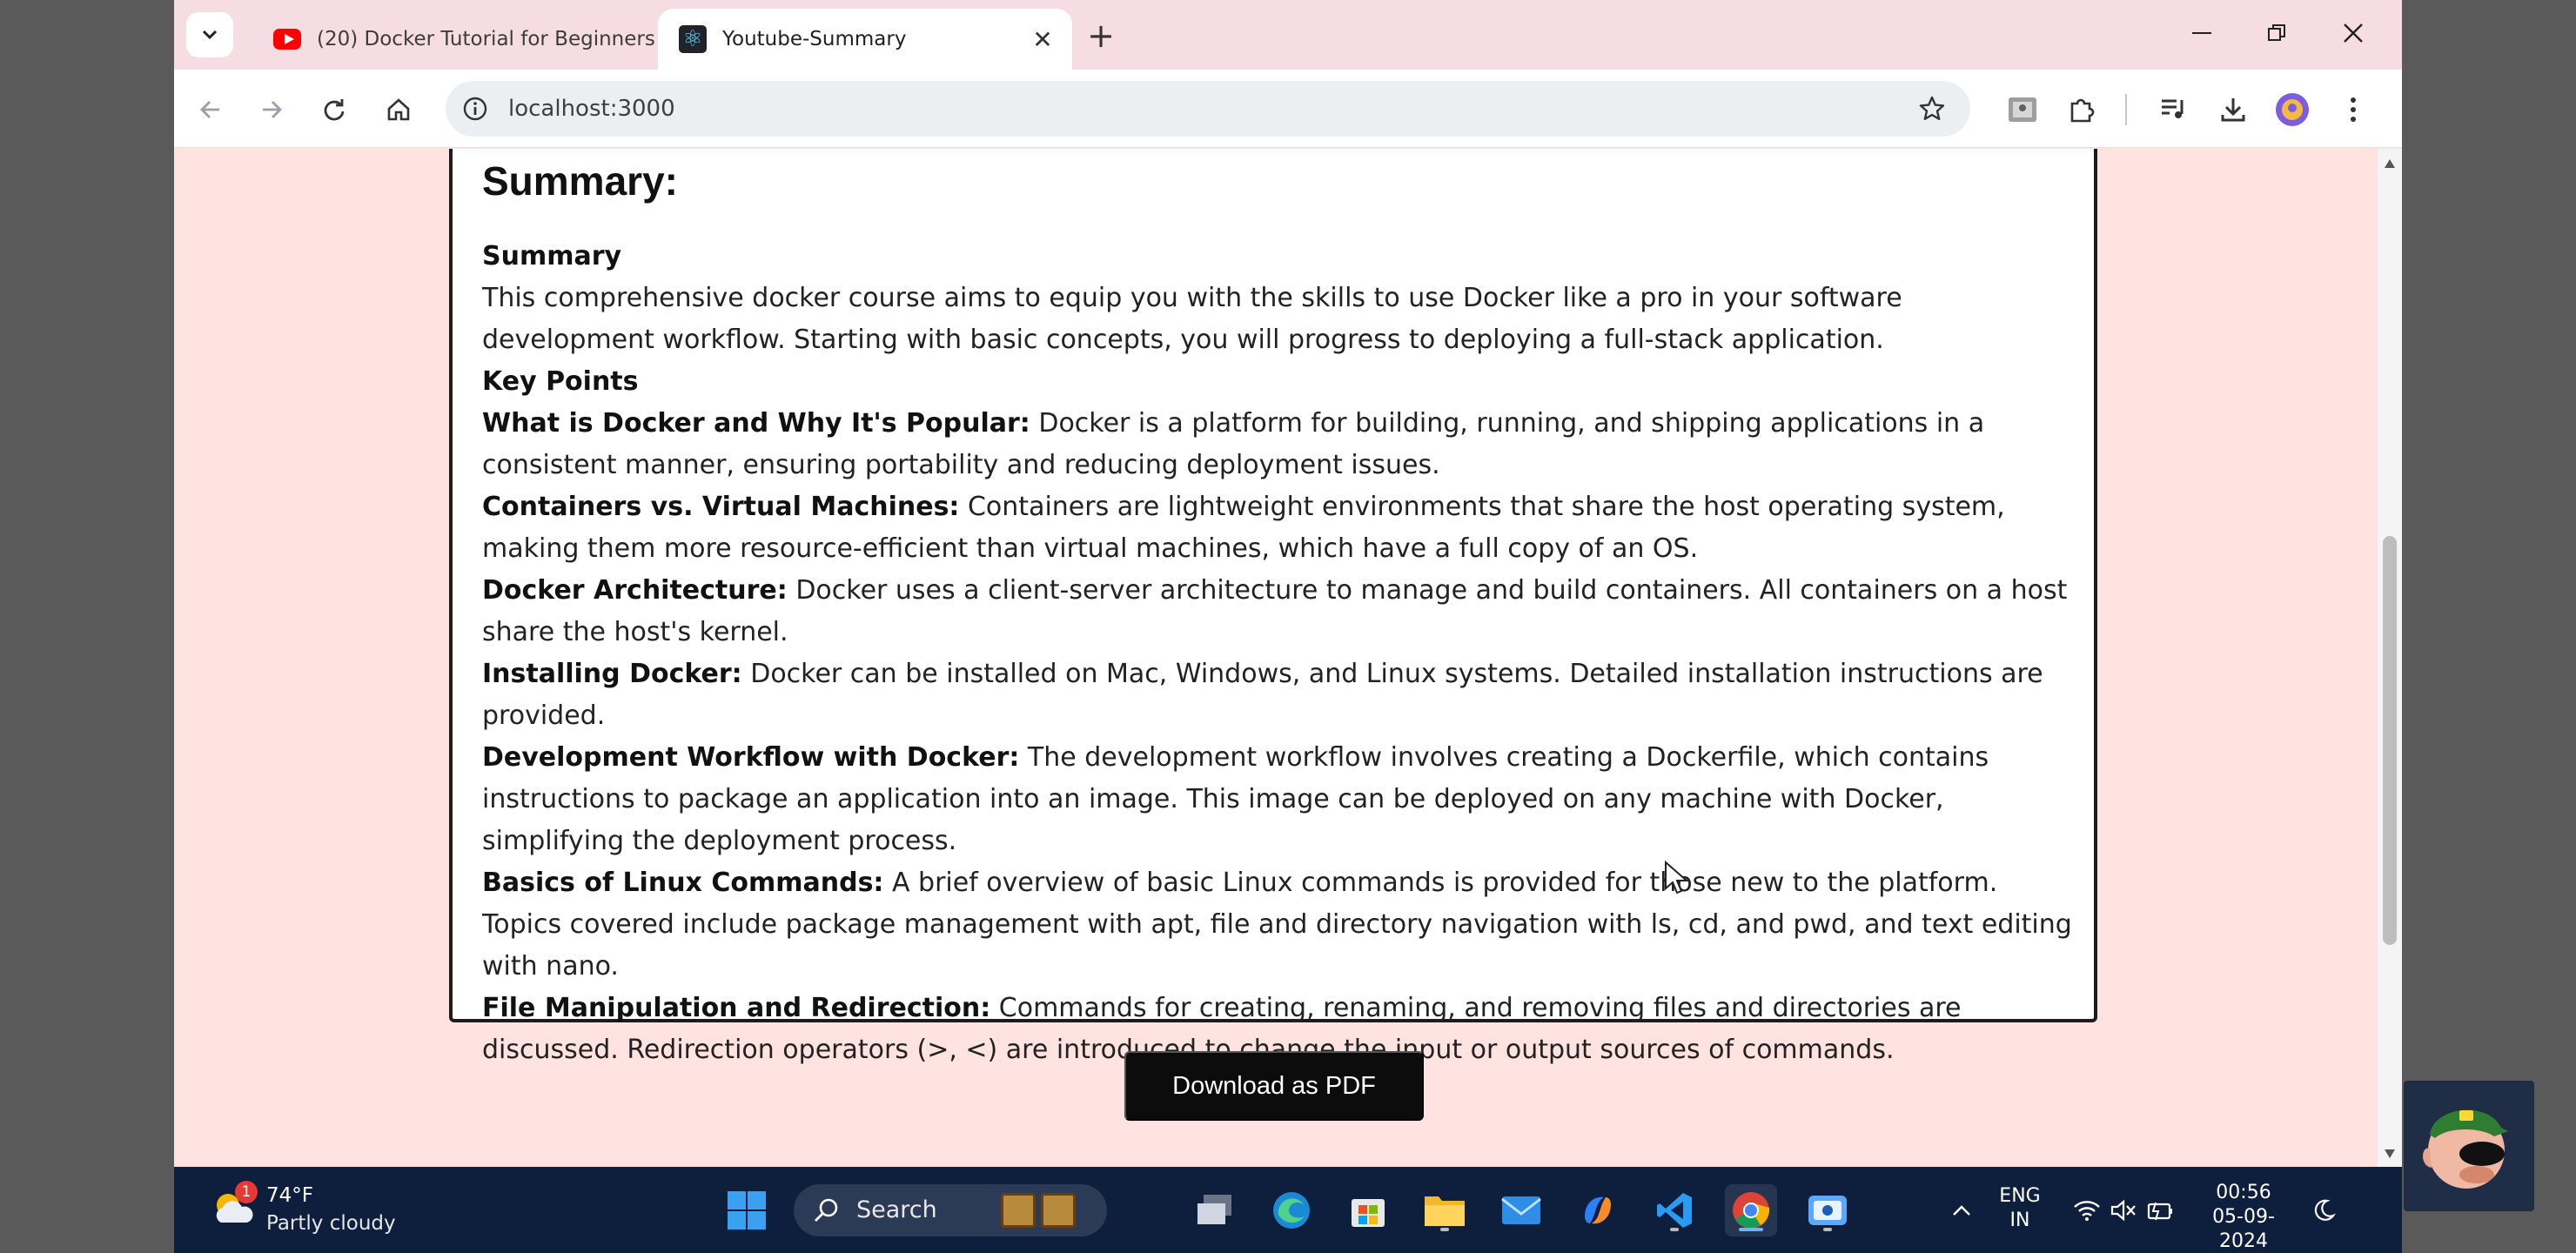 This screenshot has width=2576, height=1253. I want to click on taskbar-task-view, so click(1215, 1210).